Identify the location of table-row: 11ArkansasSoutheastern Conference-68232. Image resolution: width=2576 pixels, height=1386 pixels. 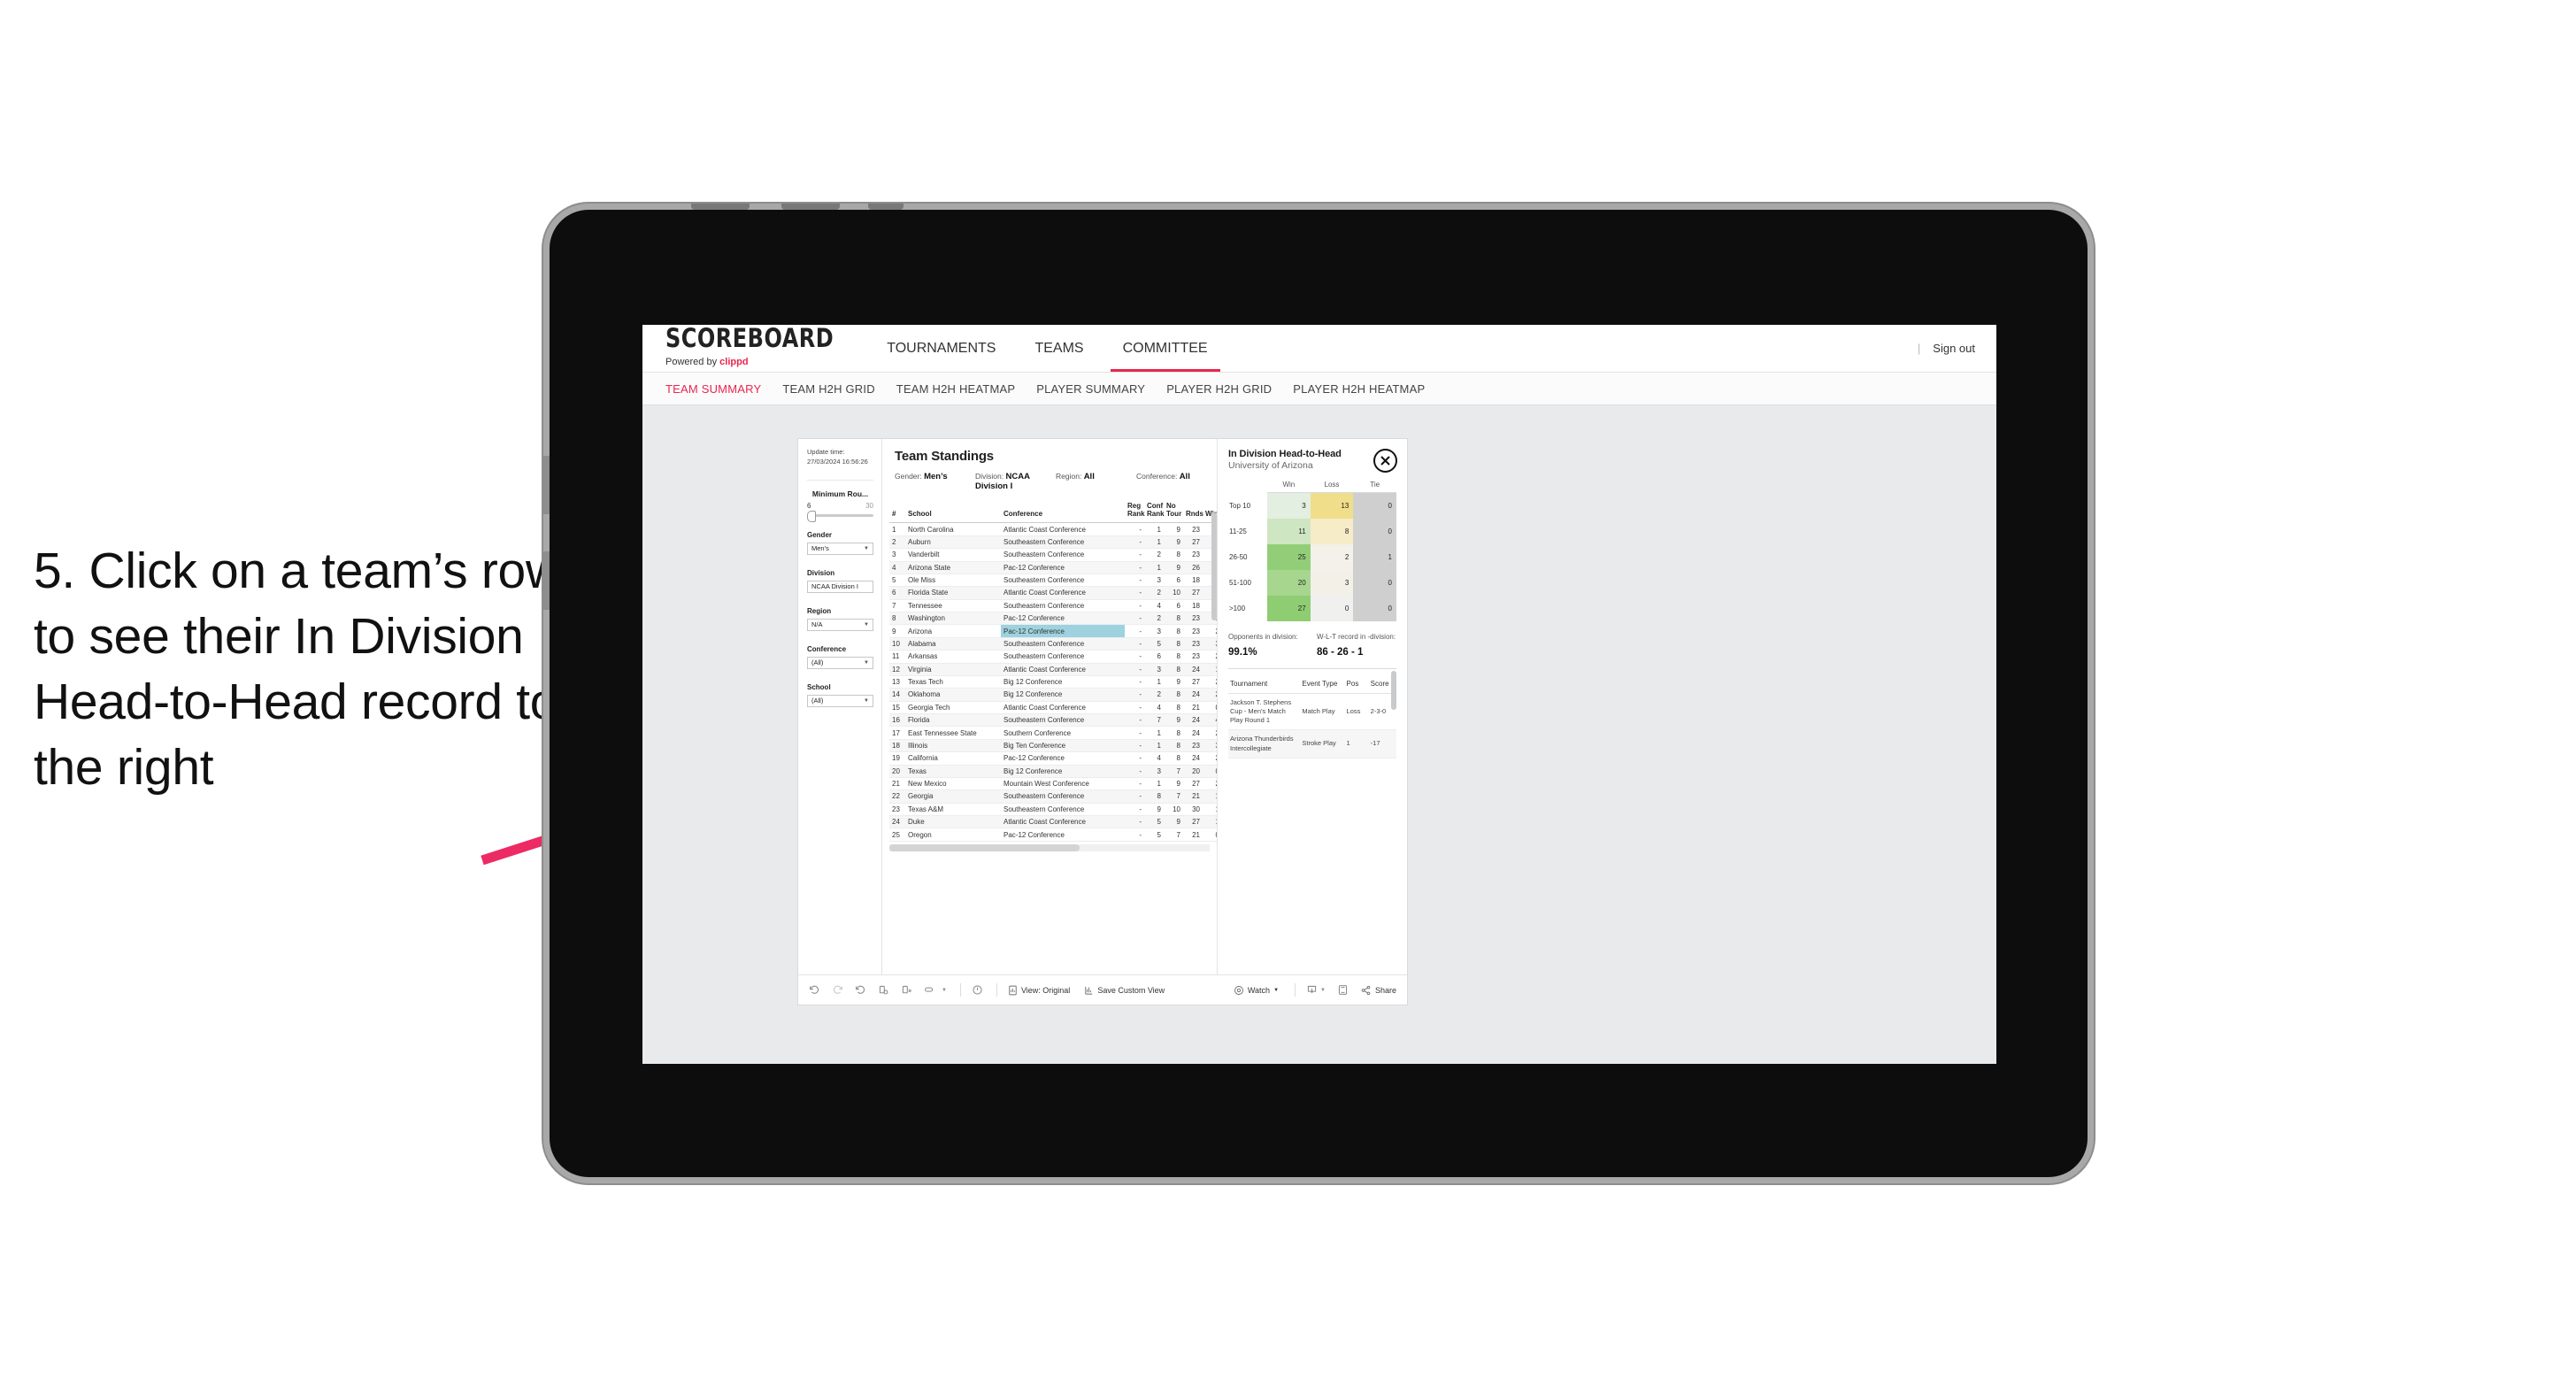
(1053, 657).